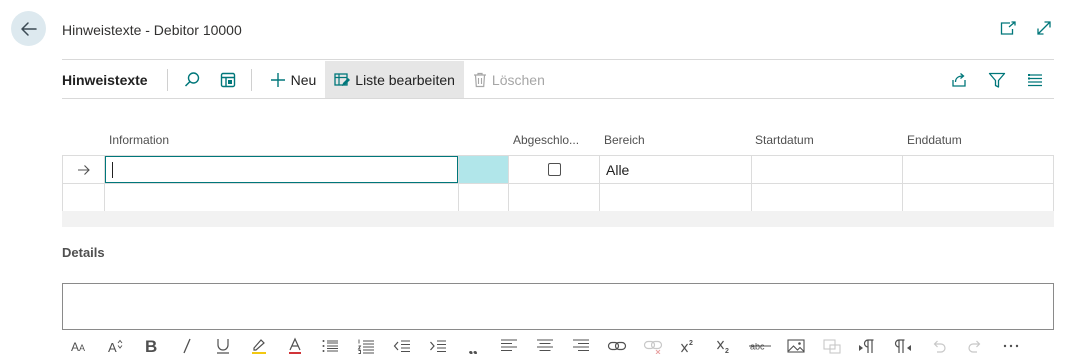 The height and width of the screenshot is (359, 1088). Describe the element at coordinates (618, 170) in the screenshot. I see `bereich-value: Alle` at that location.